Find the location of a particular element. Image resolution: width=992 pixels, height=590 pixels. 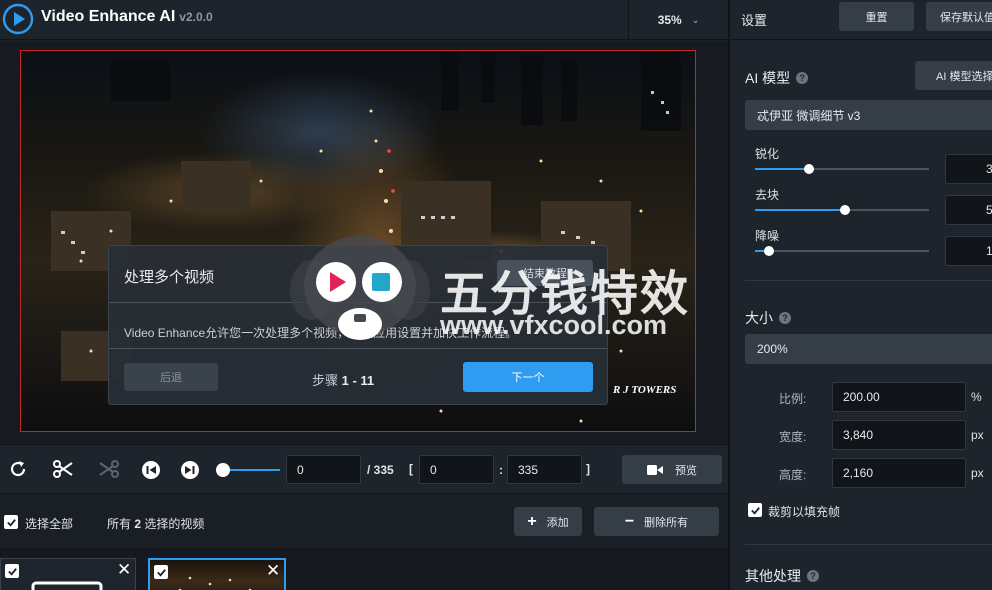

crop-fill-checkbox is located at coordinates (755, 510).